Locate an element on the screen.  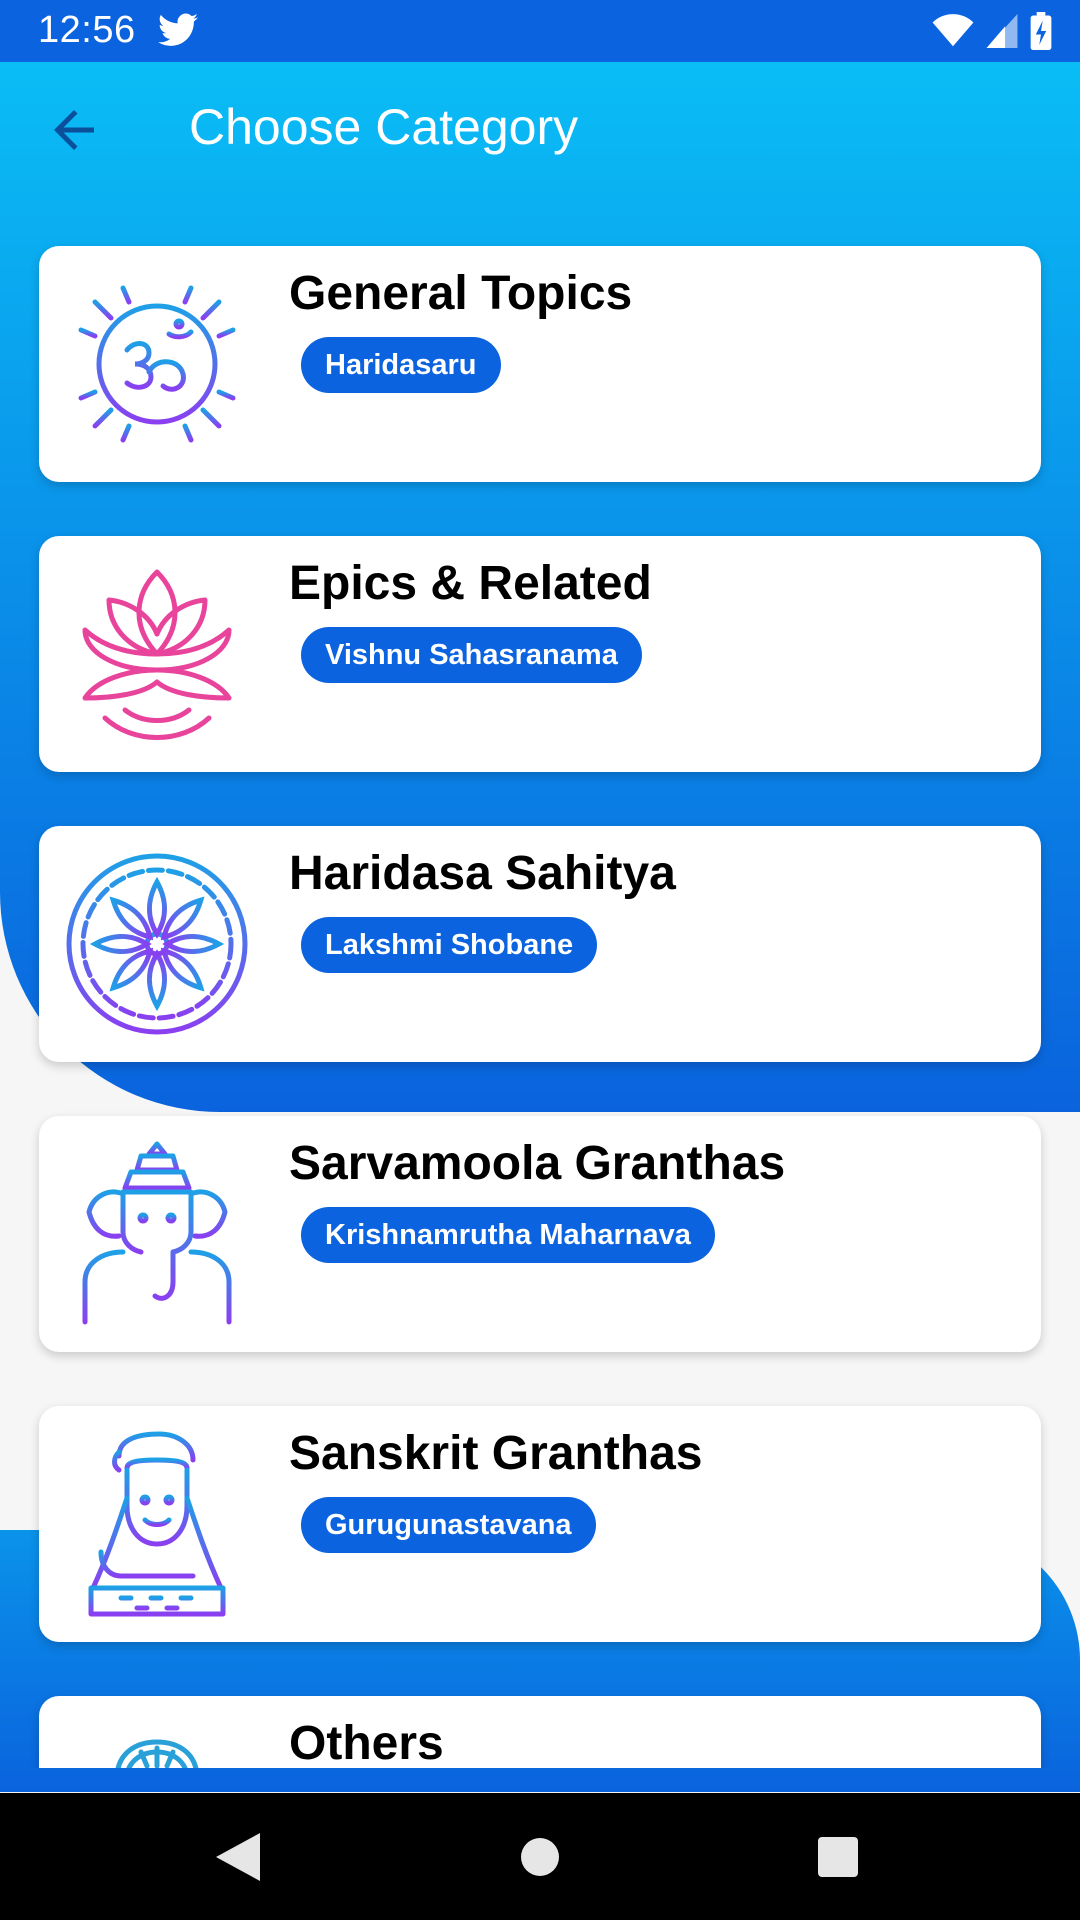
temple-icon is located at coordinates (157, 1743).